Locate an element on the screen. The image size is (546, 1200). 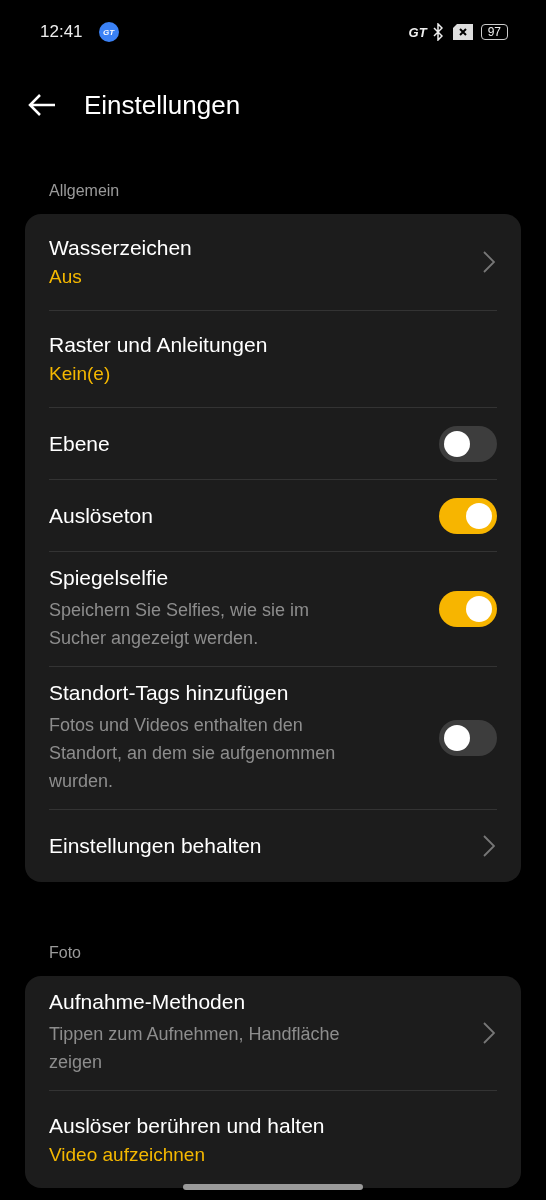
battery-level: 97 is located at coordinates (494, 32).